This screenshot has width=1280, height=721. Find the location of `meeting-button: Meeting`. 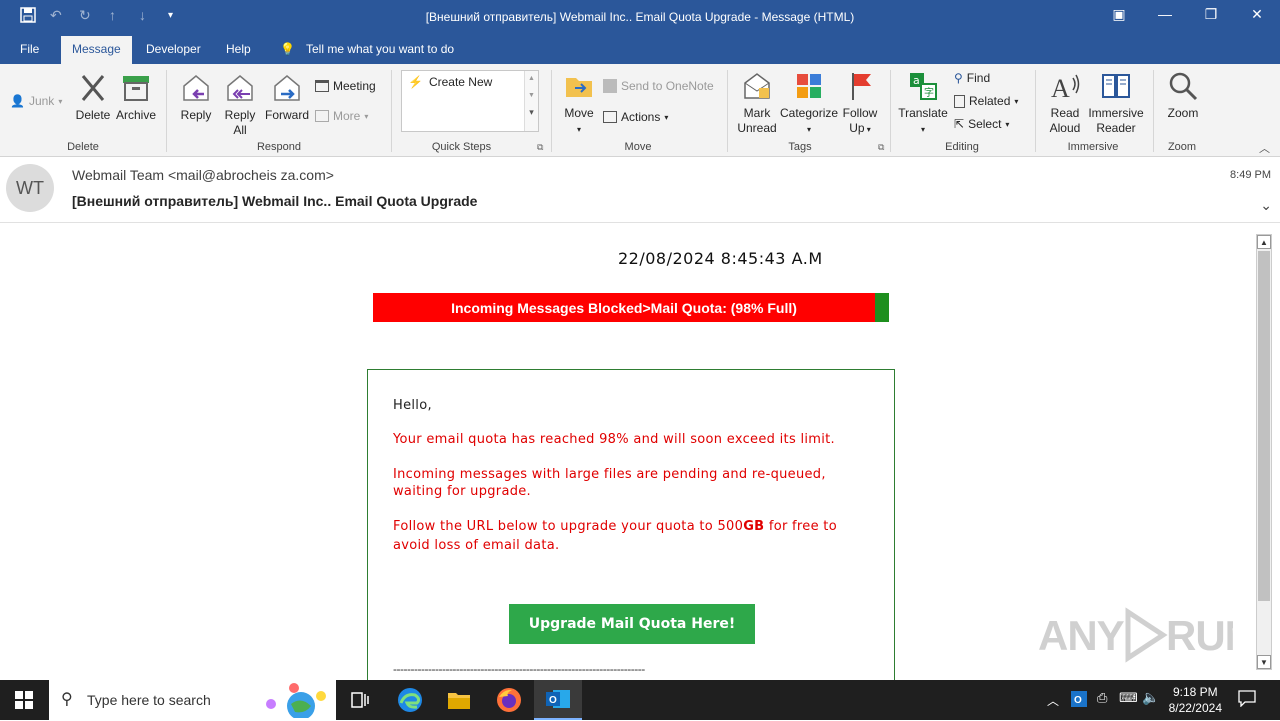

meeting-button: Meeting is located at coordinates (345, 86).